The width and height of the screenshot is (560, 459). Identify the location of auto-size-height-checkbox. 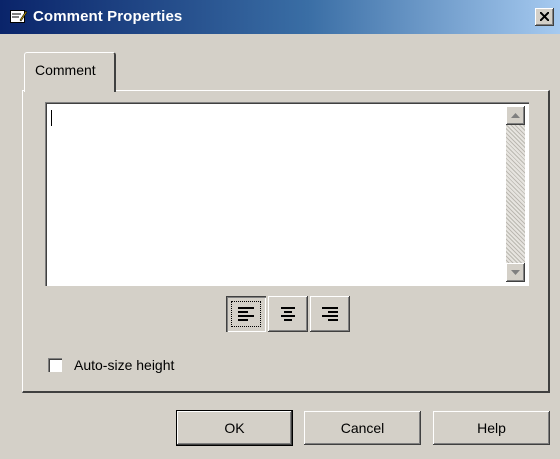
(55, 365).